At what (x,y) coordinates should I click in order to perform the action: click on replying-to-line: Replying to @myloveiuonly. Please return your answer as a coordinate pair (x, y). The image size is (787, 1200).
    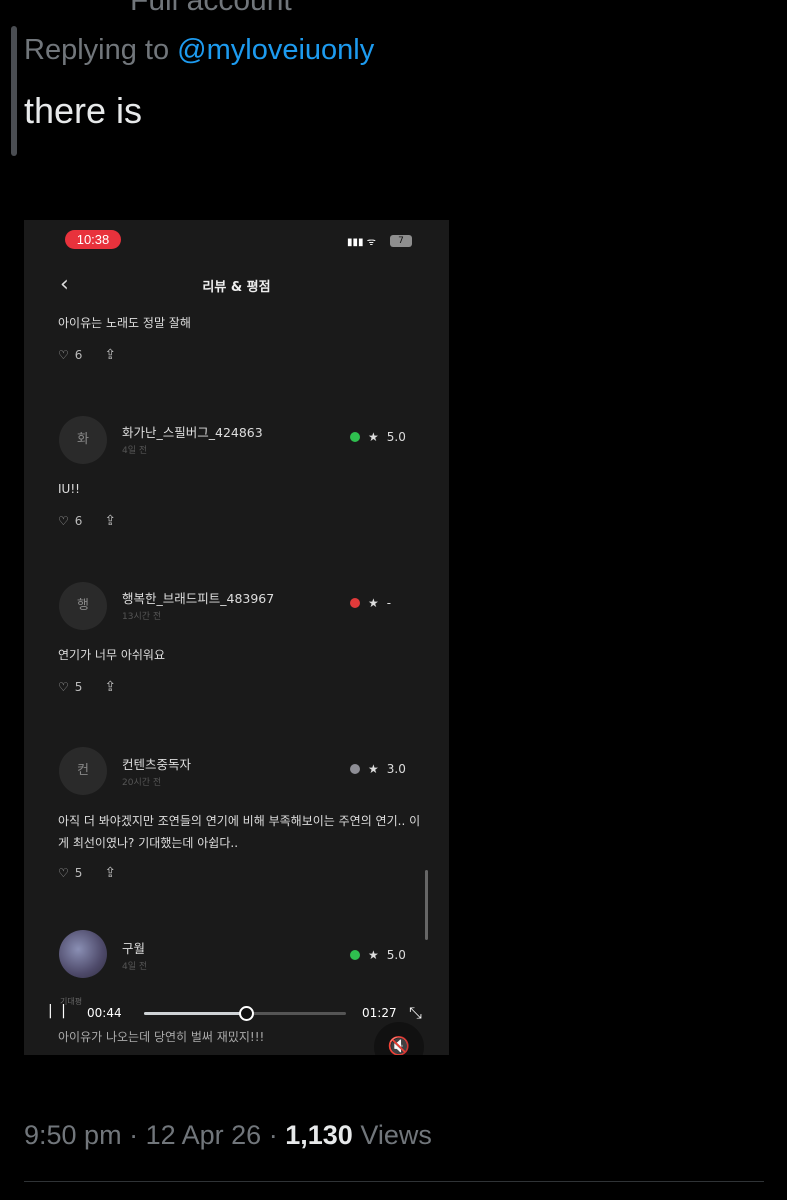
    Looking at the image, I should click on (199, 50).